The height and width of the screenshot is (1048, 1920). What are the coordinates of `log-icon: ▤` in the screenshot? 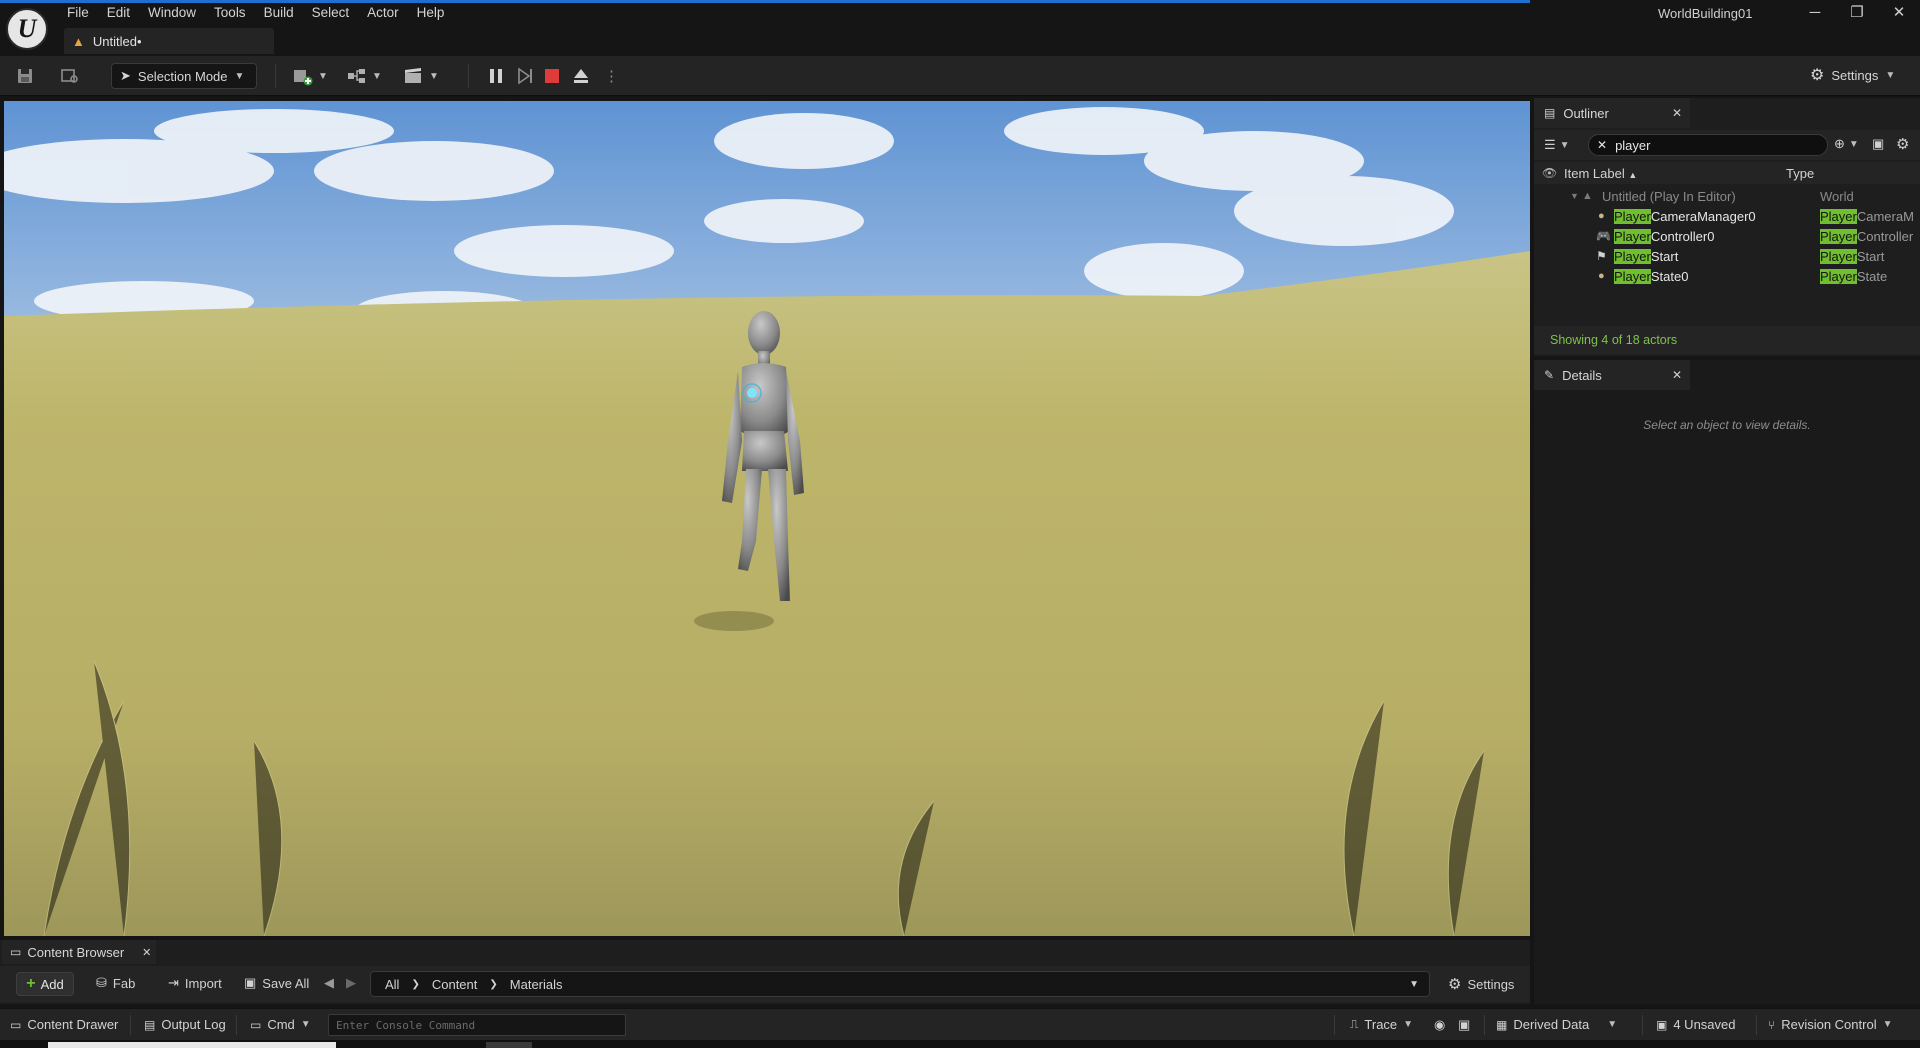 It's located at (150, 1024).